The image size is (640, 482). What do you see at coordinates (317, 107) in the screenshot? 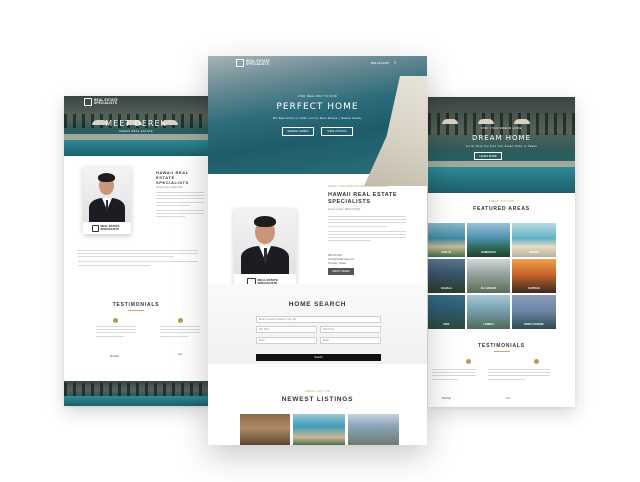
I see `page-title: PERFECT HOME` at bounding box center [317, 107].